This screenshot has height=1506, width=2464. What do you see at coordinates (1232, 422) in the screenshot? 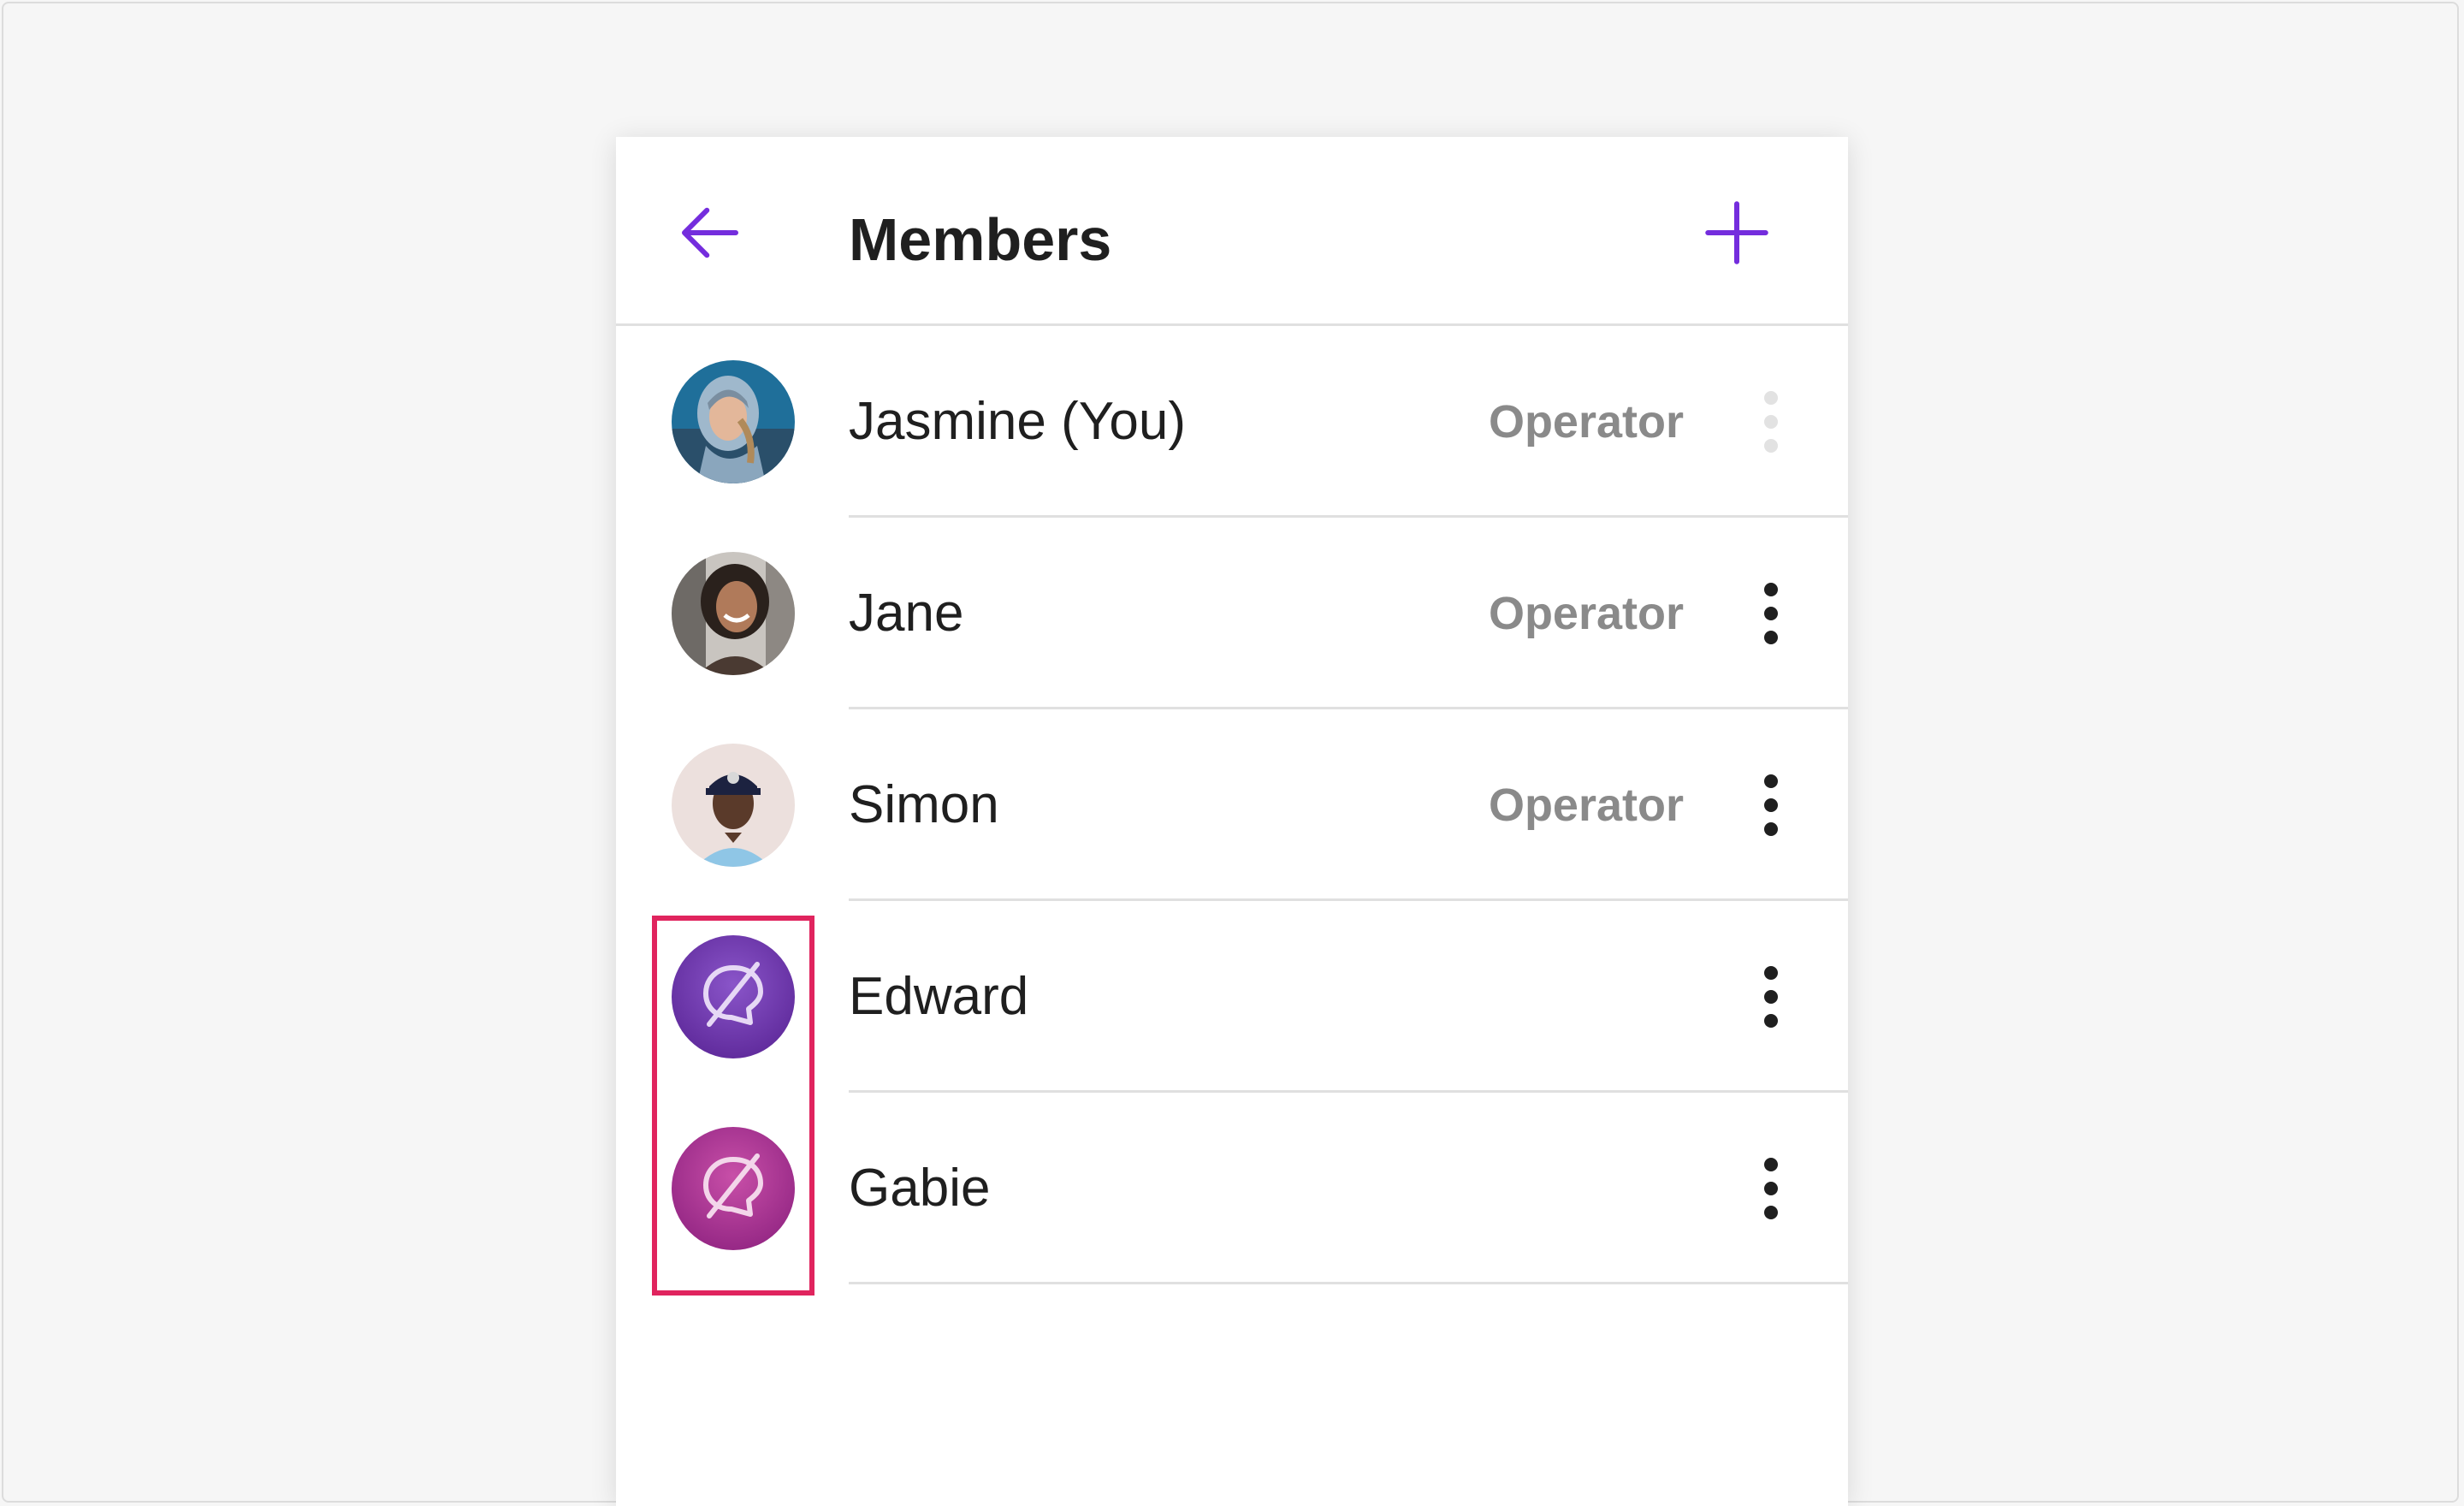
I see `member-row: Jasmine (You) Operator` at bounding box center [1232, 422].